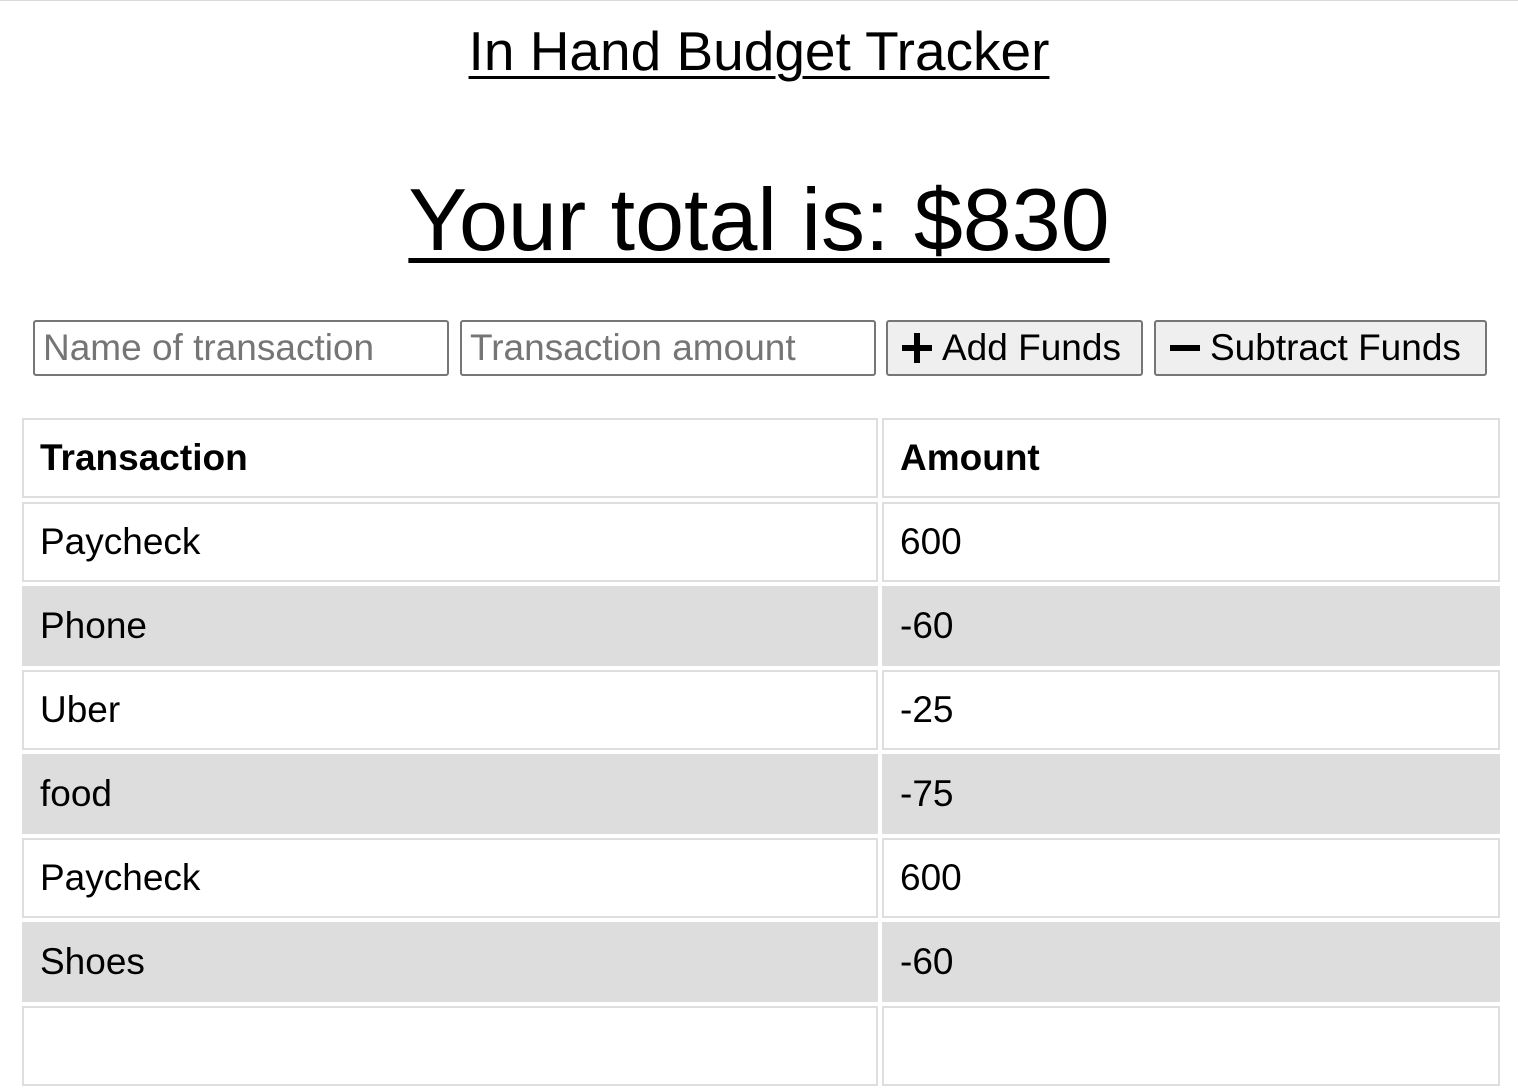 This screenshot has height=1090, width=1518. What do you see at coordinates (1185, 348) in the screenshot?
I see `minus-icon` at bounding box center [1185, 348].